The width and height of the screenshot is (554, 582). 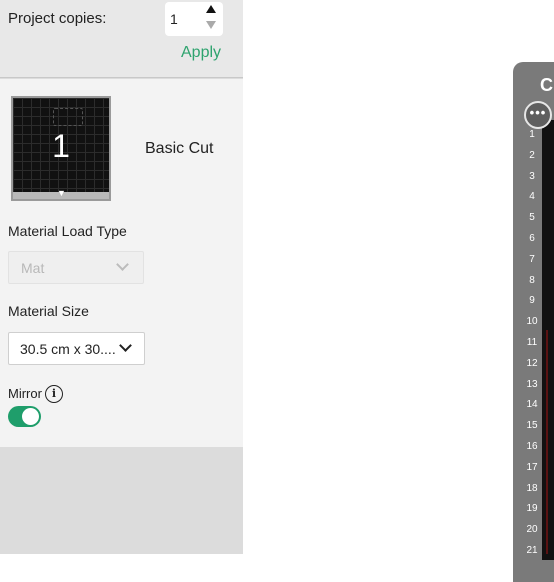 I want to click on ruler-number: 9, so click(x=532, y=301).